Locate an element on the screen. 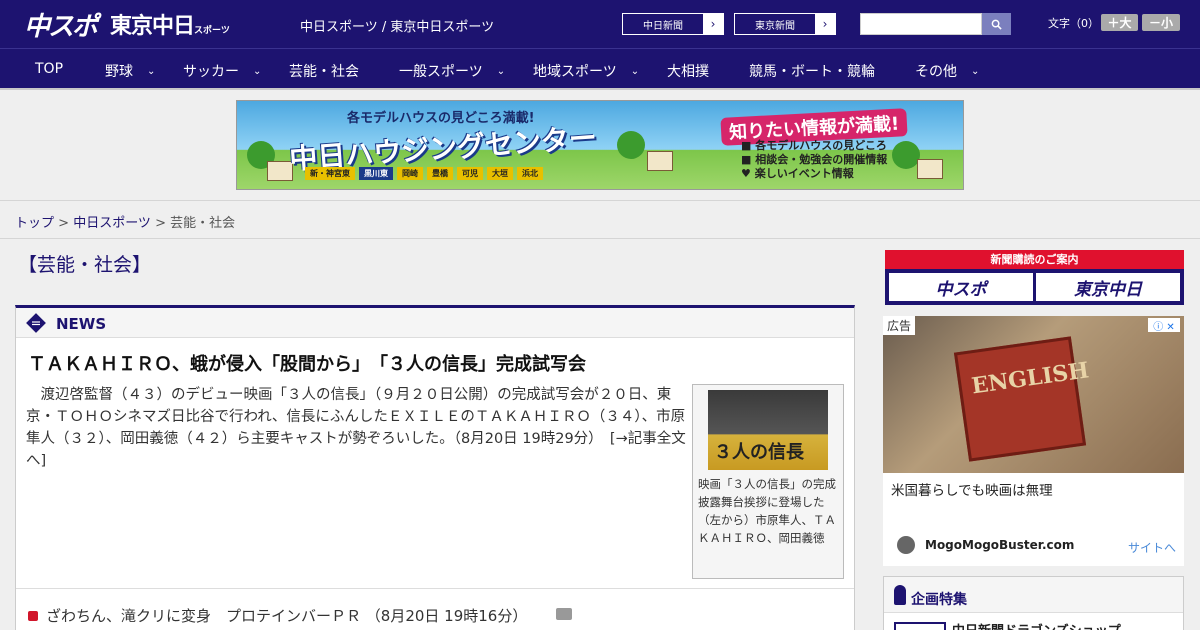 The height and width of the screenshot is (630, 1200). banner-list-item: ■ 各モデルハウスの見どころ is located at coordinates (814, 145).